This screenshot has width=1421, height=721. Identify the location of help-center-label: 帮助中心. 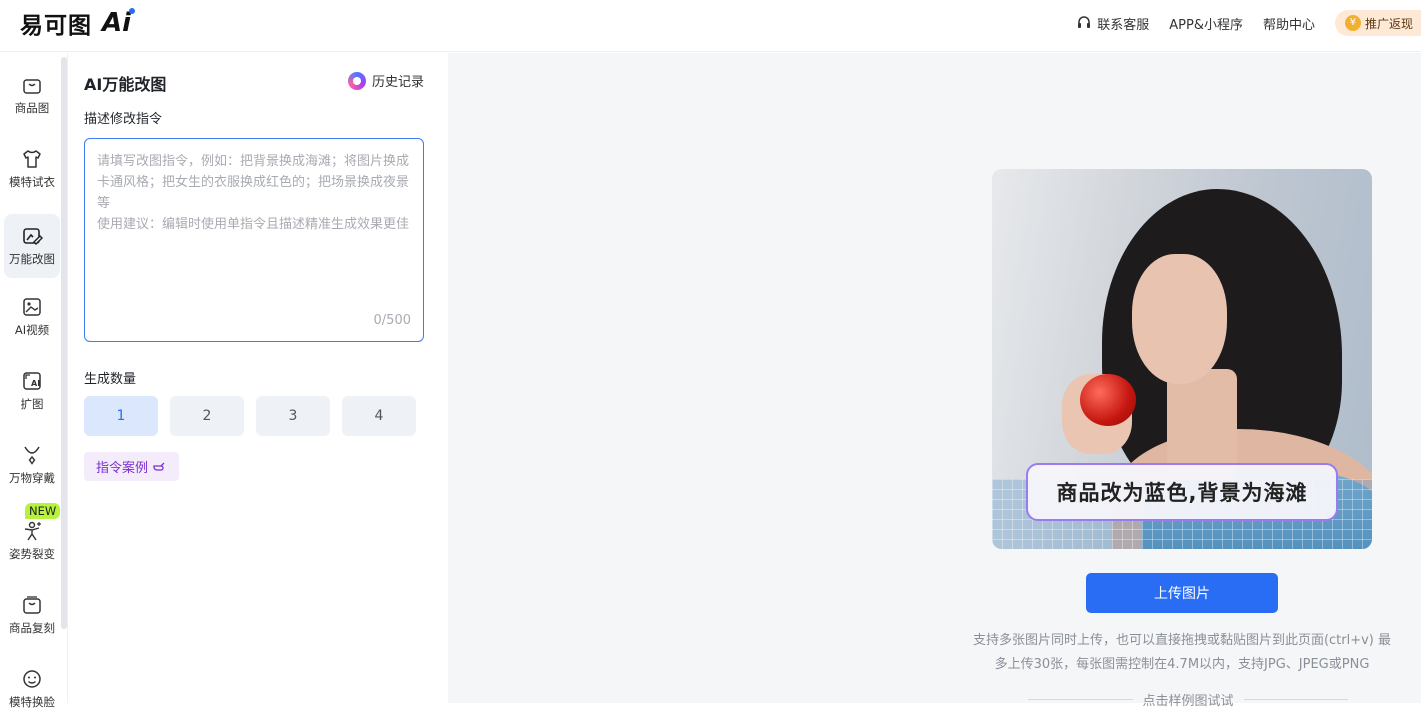
(1288, 25).